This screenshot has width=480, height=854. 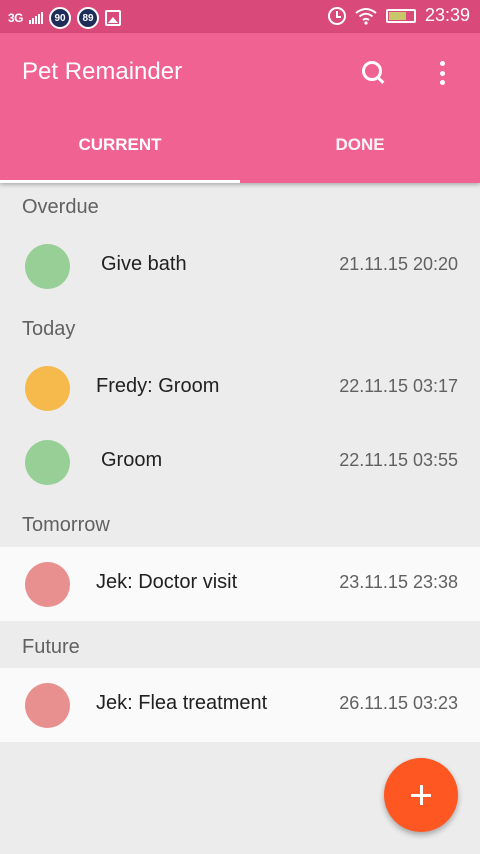 I want to click on battery-level, so click(x=397, y=15).